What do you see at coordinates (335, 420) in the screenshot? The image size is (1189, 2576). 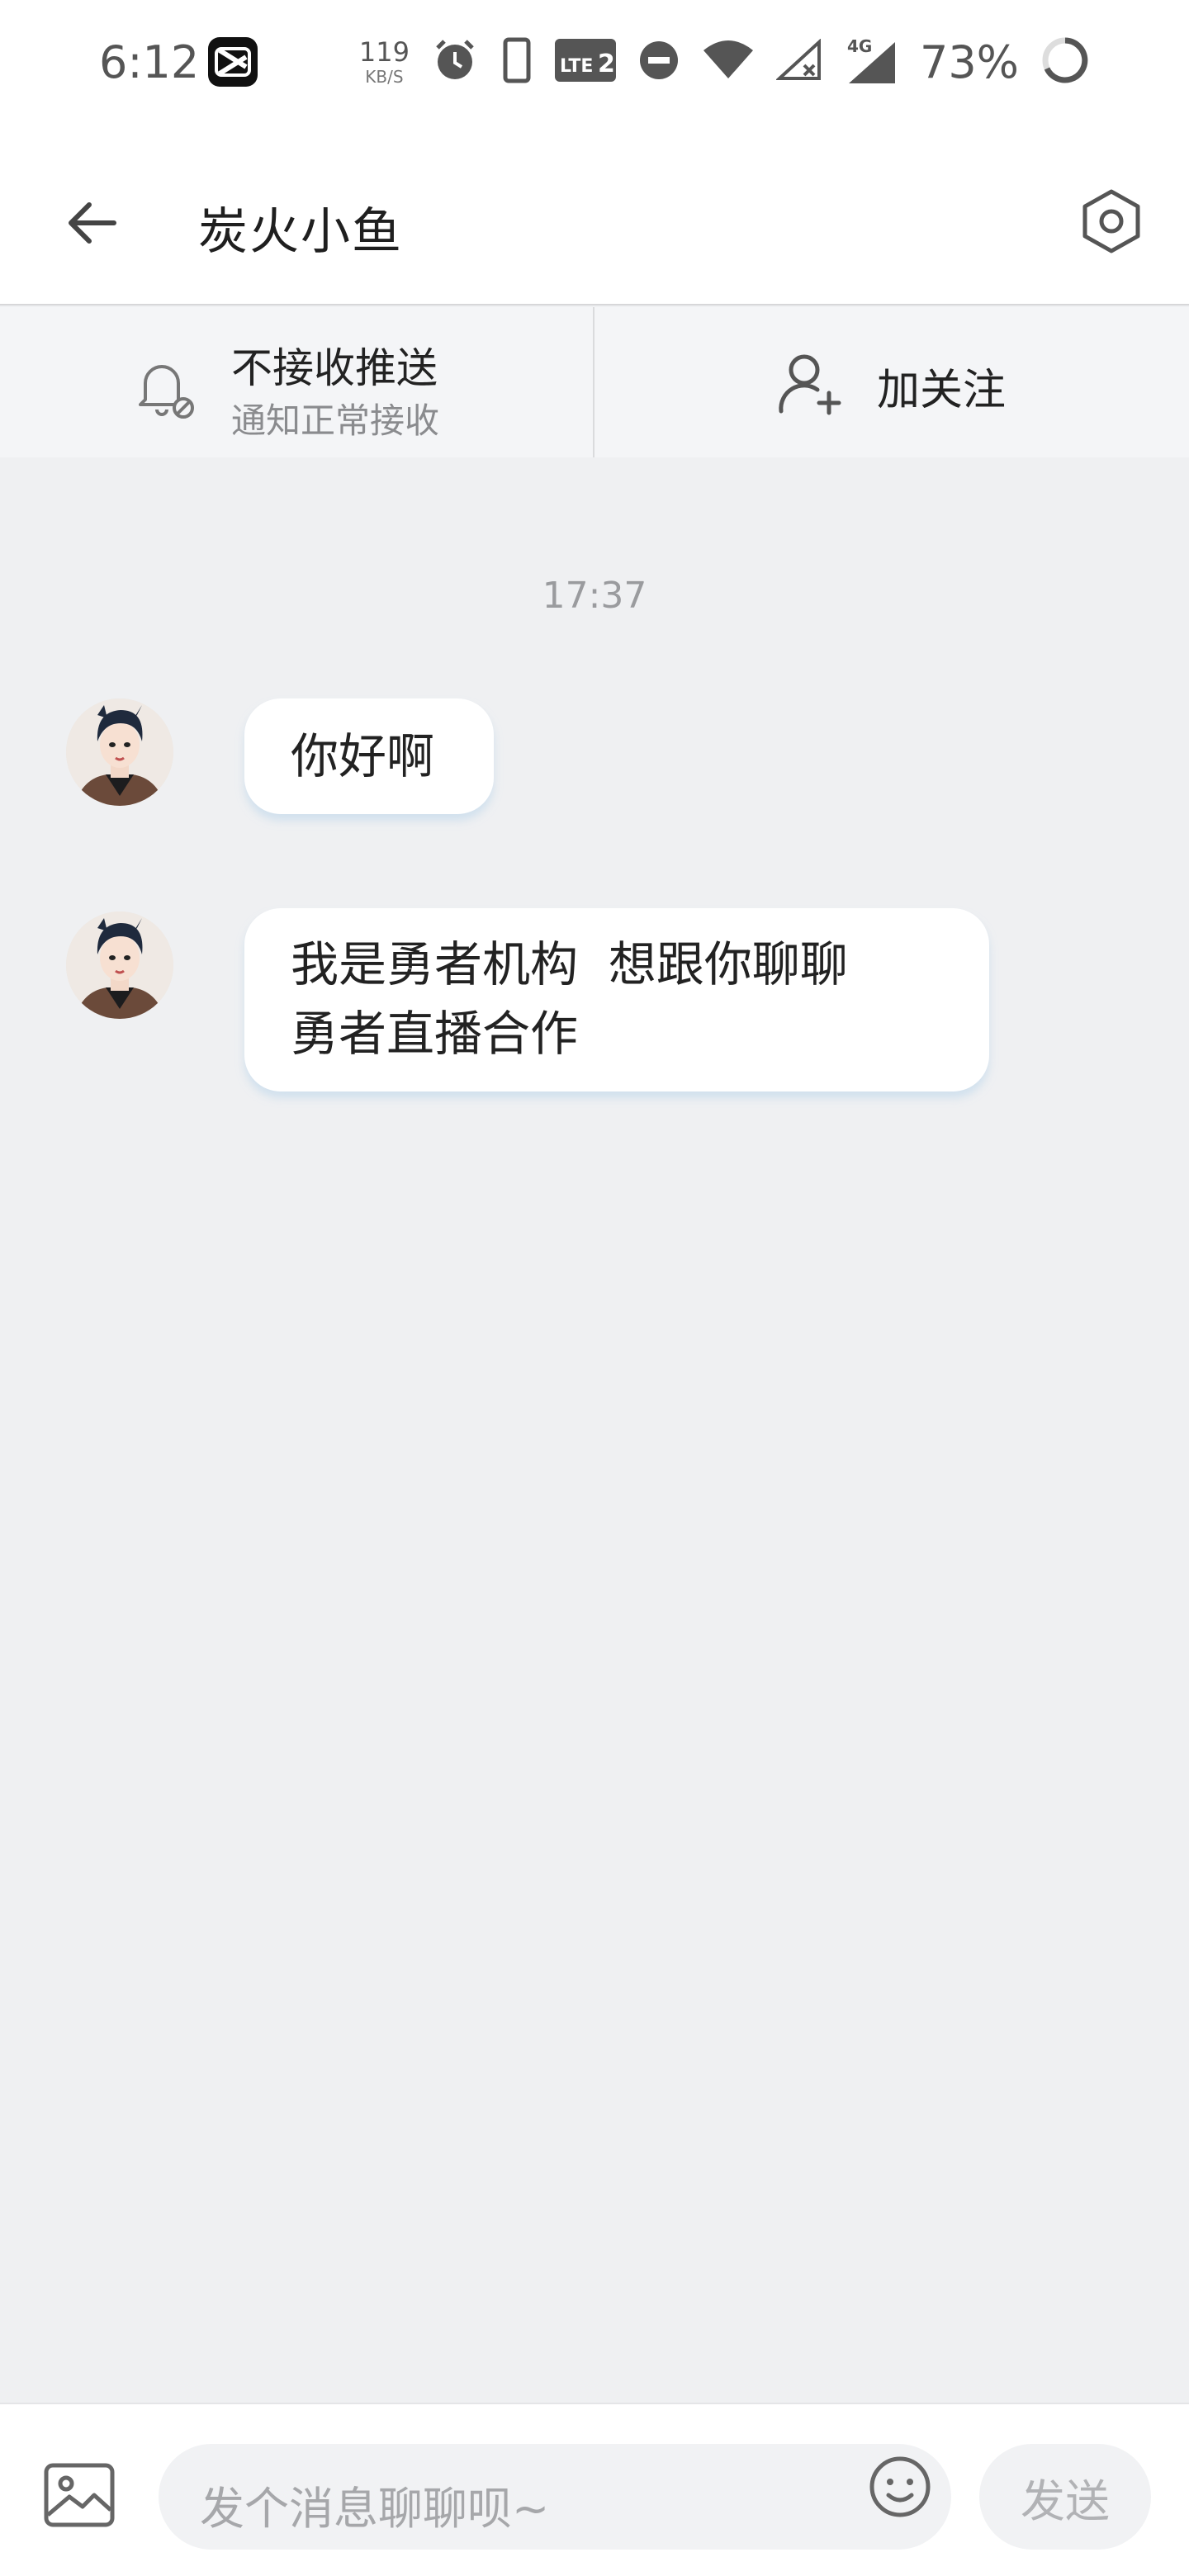 I see `push-setting-subtitle: 通知正常接收` at bounding box center [335, 420].